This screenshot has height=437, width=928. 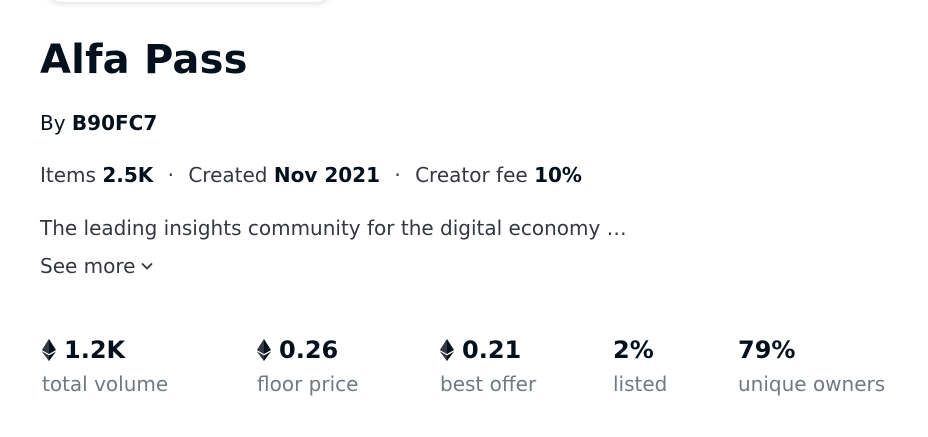 What do you see at coordinates (471, 175) in the screenshot?
I see `creator-fee-label: Creator fee` at bounding box center [471, 175].